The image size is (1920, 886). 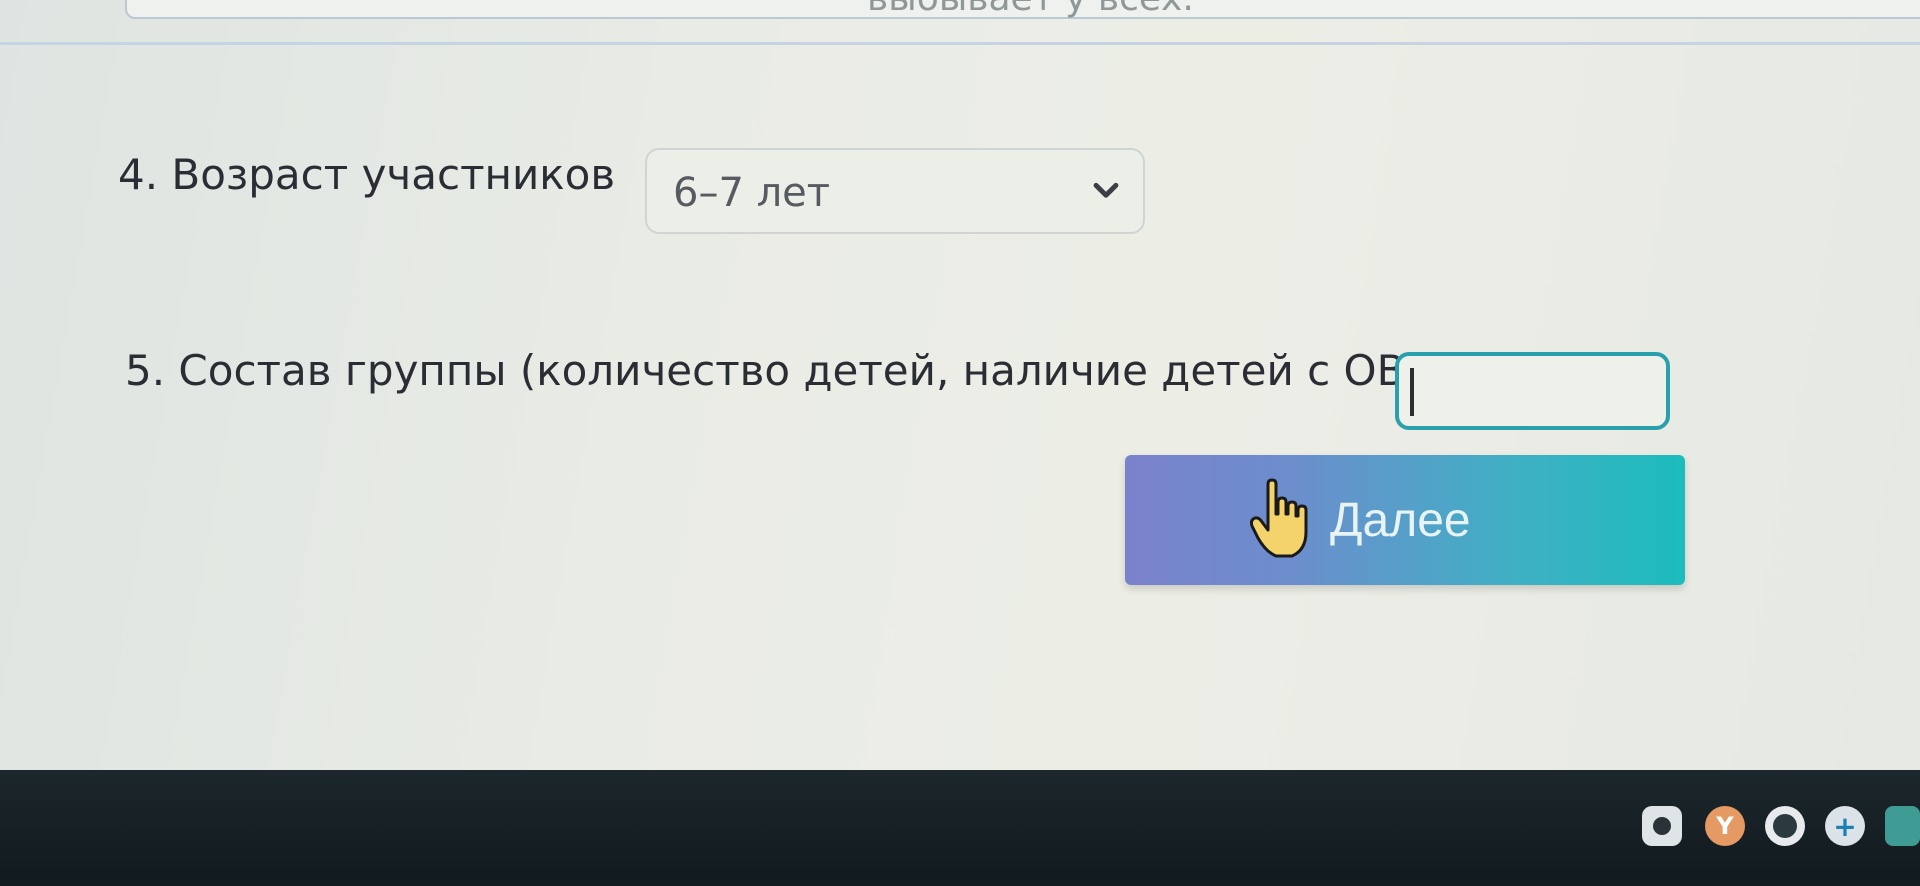 I want to click on age-select: 6–7 лет, so click(x=895, y=191).